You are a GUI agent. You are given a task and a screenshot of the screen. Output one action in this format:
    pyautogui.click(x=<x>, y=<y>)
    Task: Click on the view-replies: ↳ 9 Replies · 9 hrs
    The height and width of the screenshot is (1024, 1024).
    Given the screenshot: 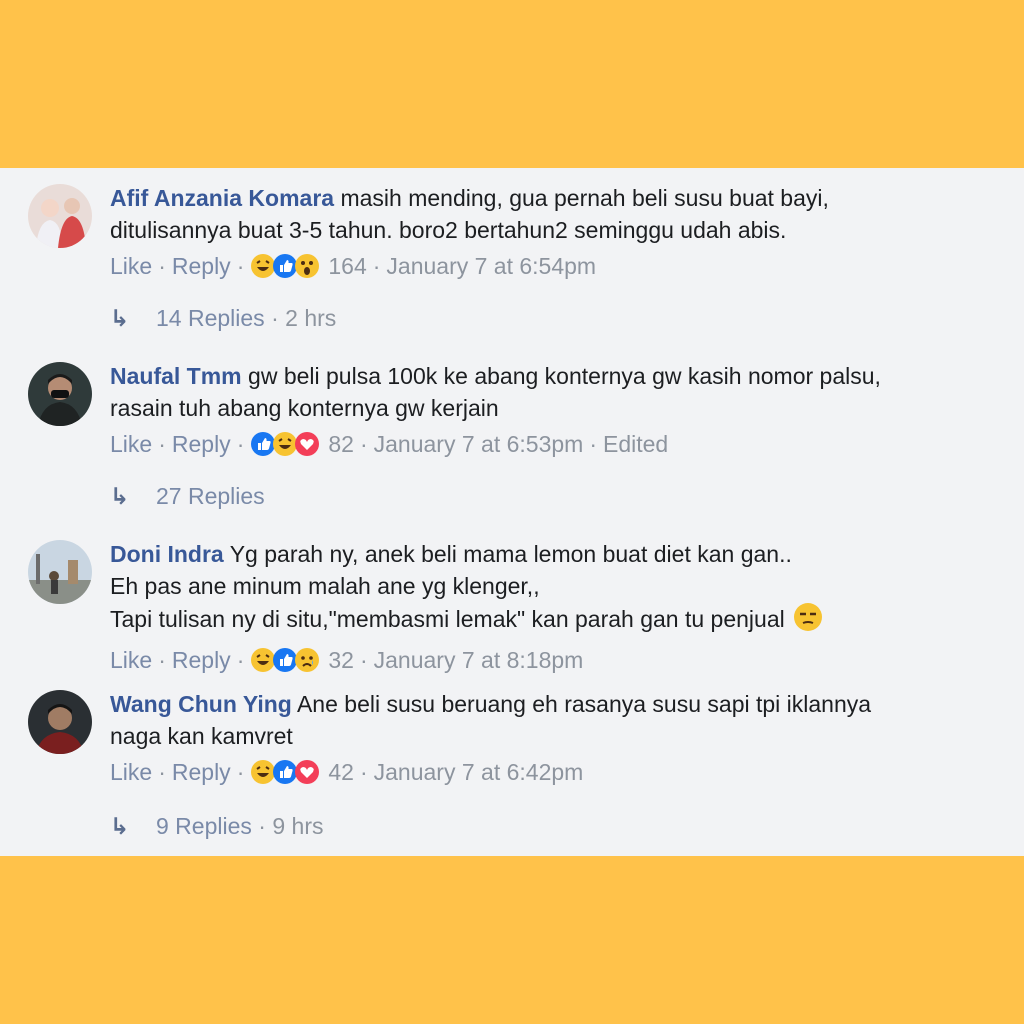 What is the action you would take?
    pyautogui.click(x=216, y=826)
    